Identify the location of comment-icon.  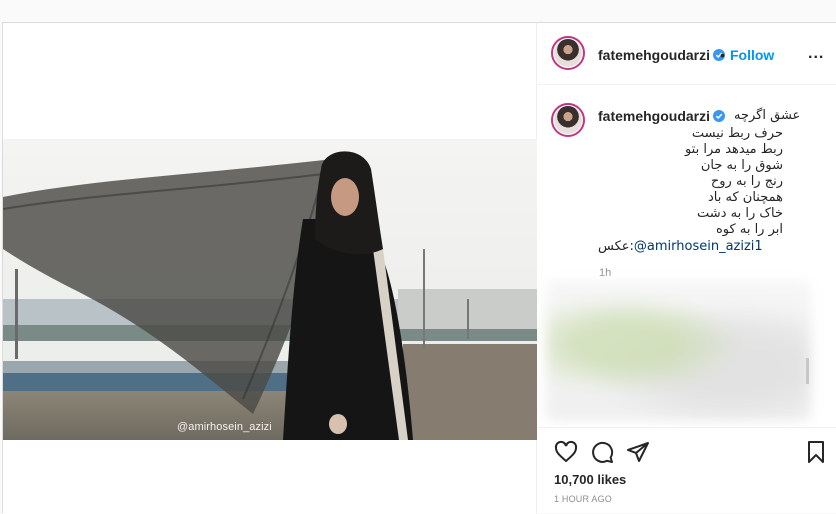
(602, 452).